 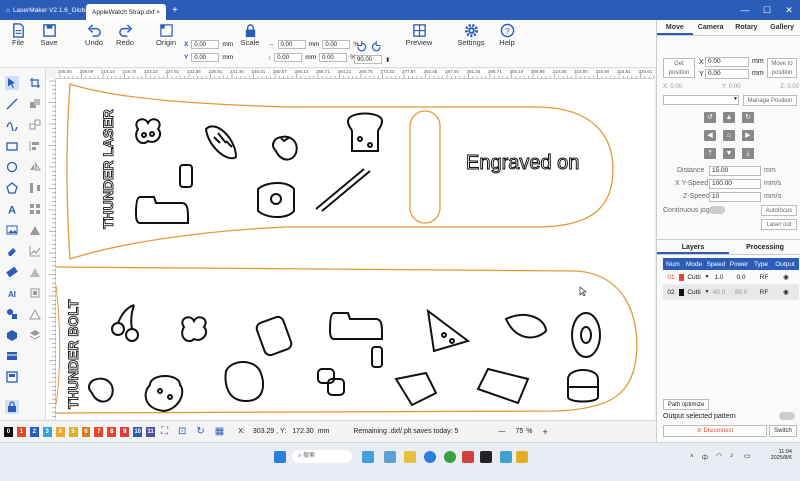 I want to click on preview-button: Preview, so click(x=419, y=42).